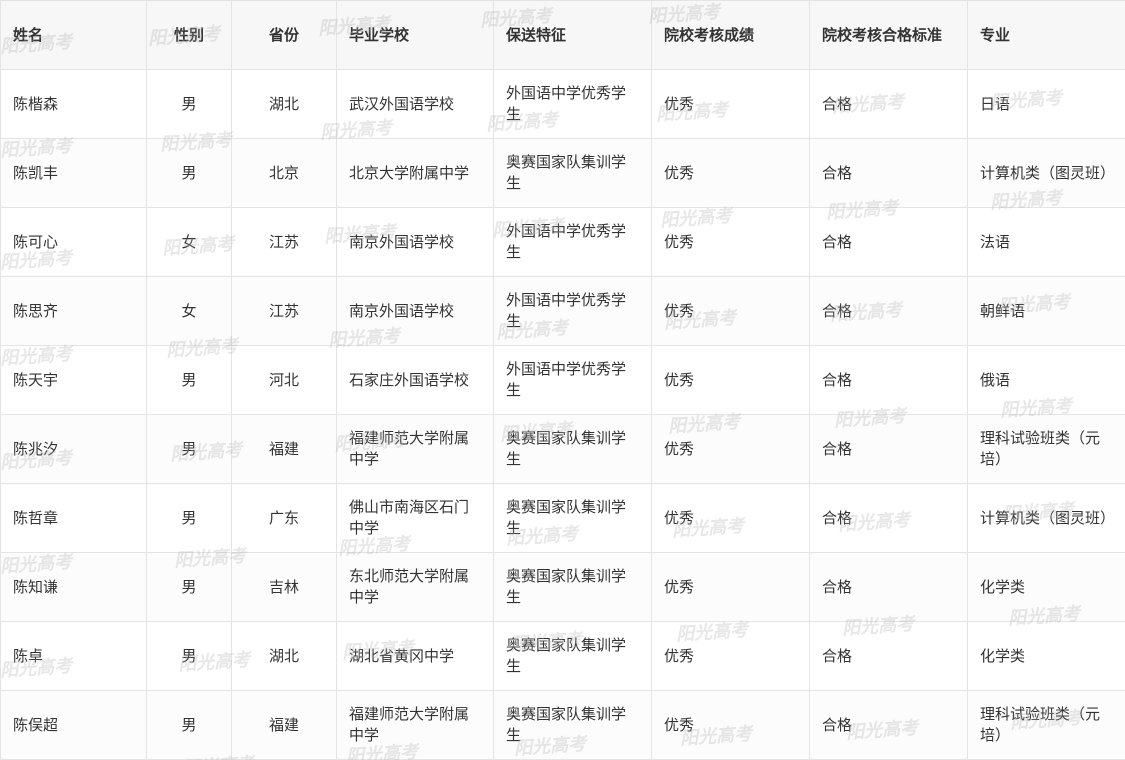  What do you see at coordinates (572, 35) in the screenshot?
I see `header-feature: 保送特征` at bounding box center [572, 35].